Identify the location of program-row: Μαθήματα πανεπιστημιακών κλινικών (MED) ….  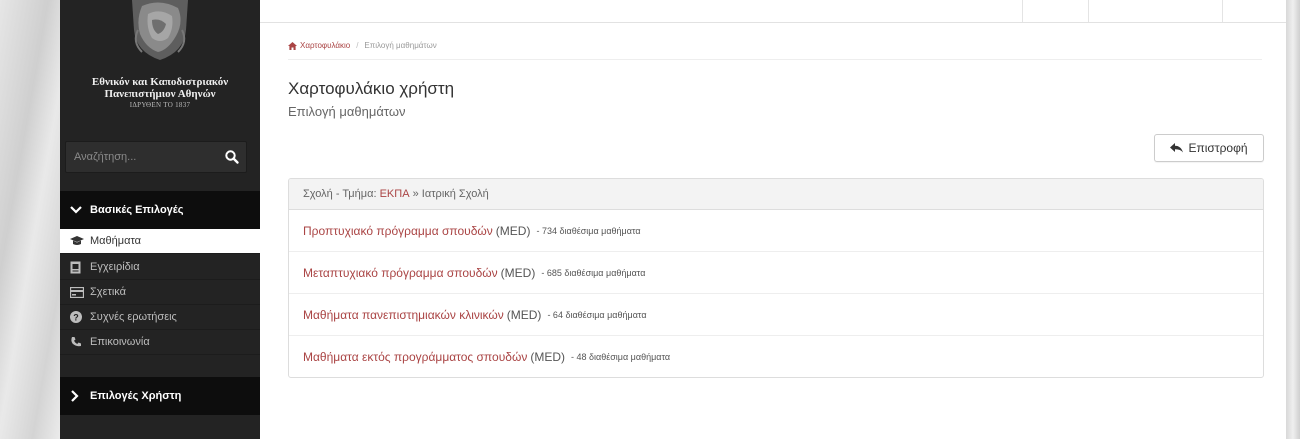
(776, 315).